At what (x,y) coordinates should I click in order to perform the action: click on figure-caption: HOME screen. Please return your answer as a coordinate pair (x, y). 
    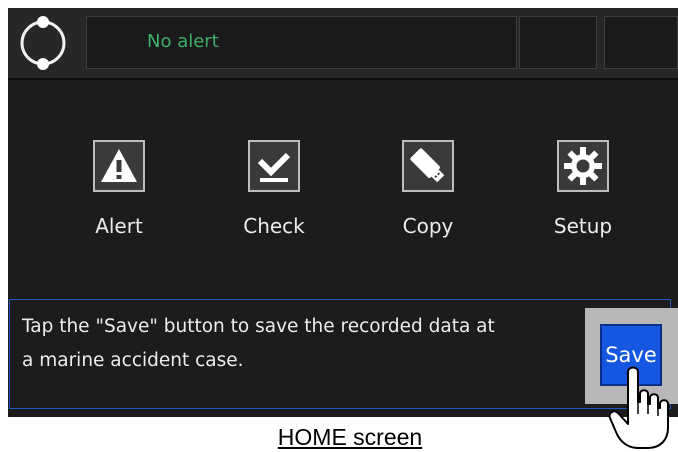
    Looking at the image, I should click on (350, 437).